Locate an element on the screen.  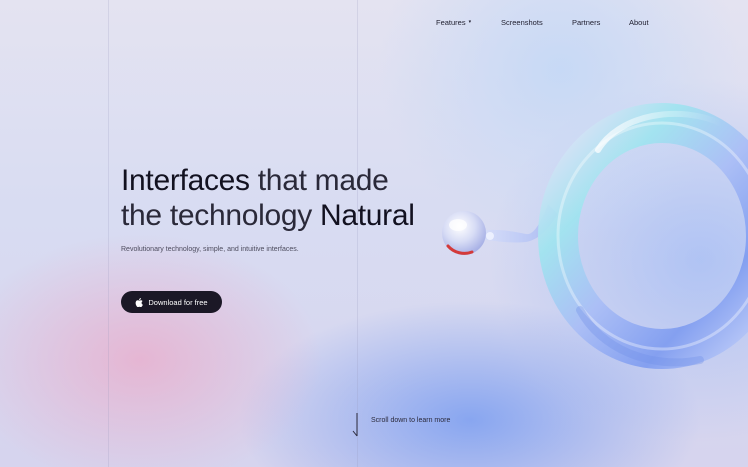
apple-icon is located at coordinates (140, 302).